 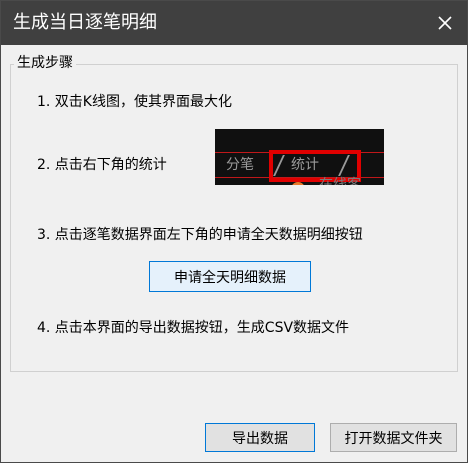 What do you see at coordinates (200, 235) in the screenshot?
I see `step-3-text: 3. 点击逐笔数据界面左下角的申请全天数据明细按钮` at bounding box center [200, 235].